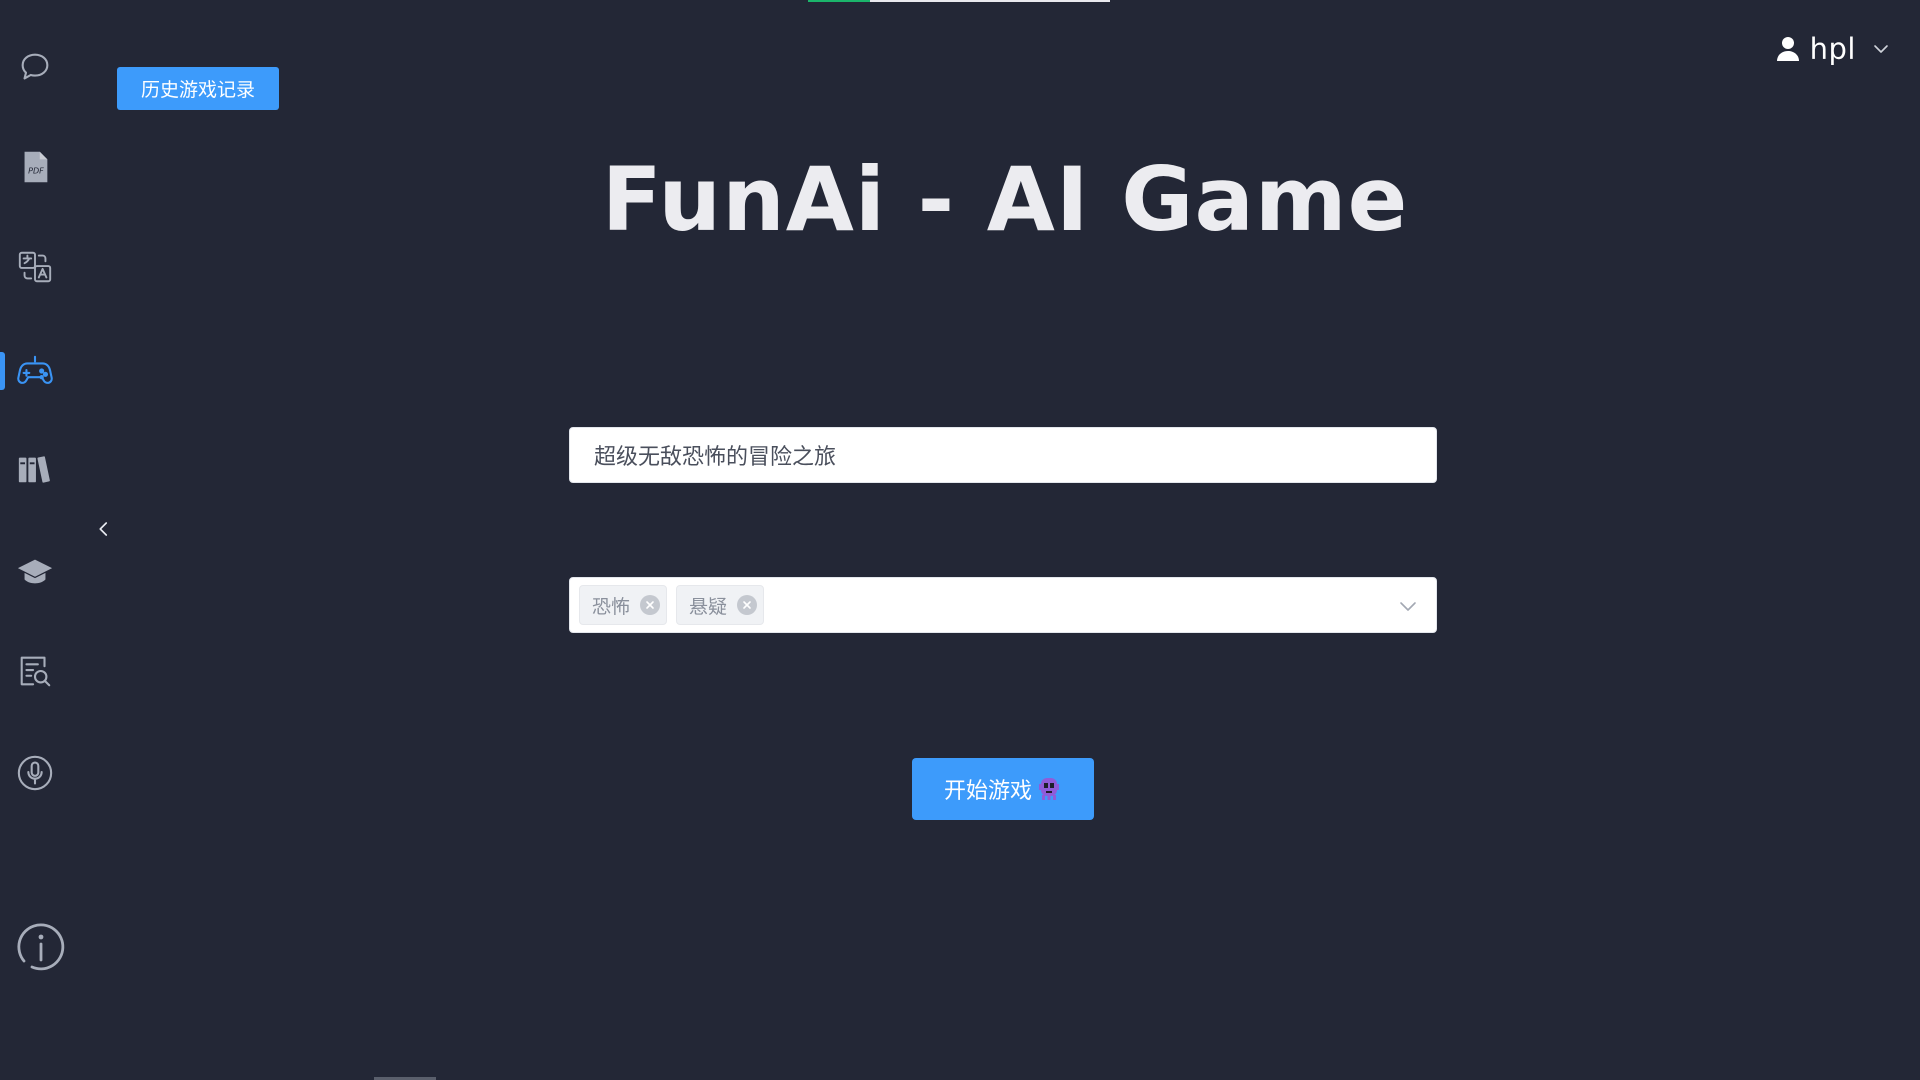  I want to click on library-icon, so click(34, 469).